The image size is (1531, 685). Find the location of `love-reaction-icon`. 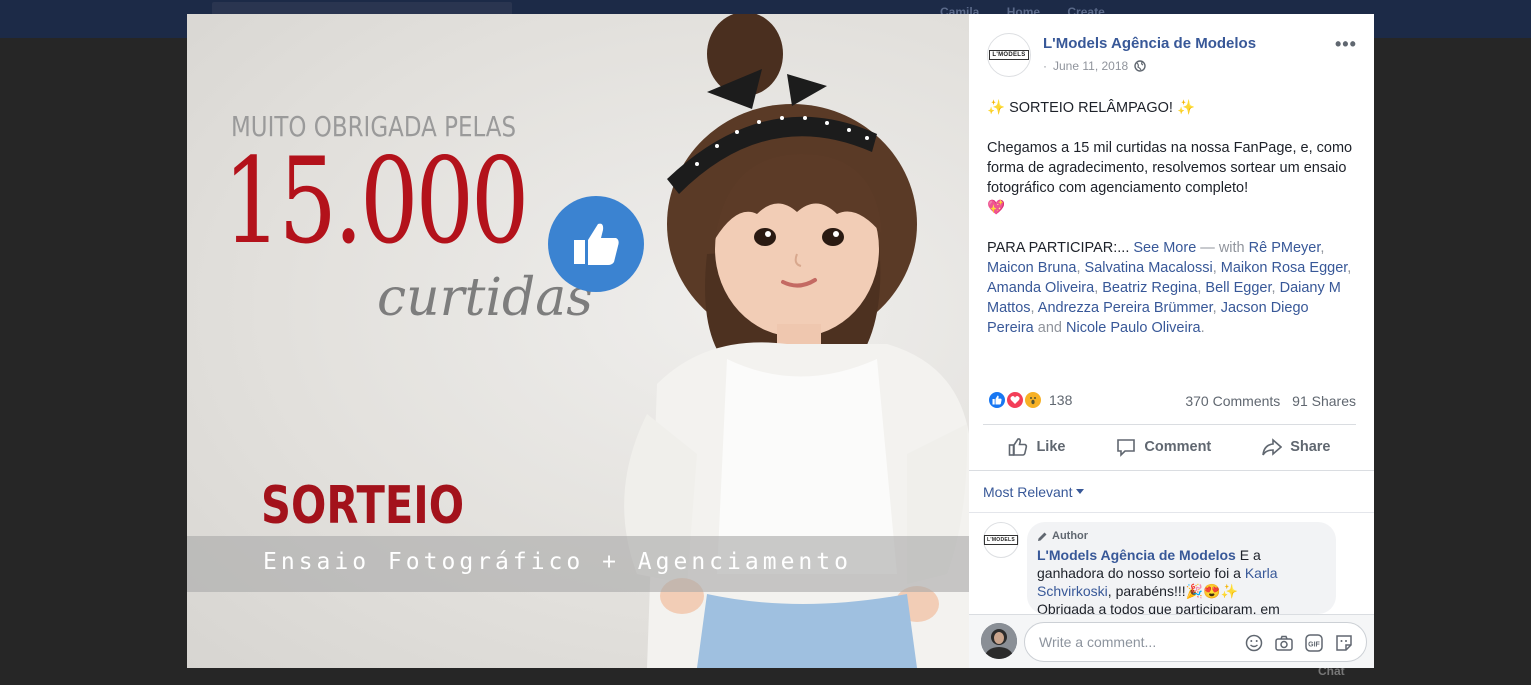

love-reaction-icon is located at coordinates (1015, 400).